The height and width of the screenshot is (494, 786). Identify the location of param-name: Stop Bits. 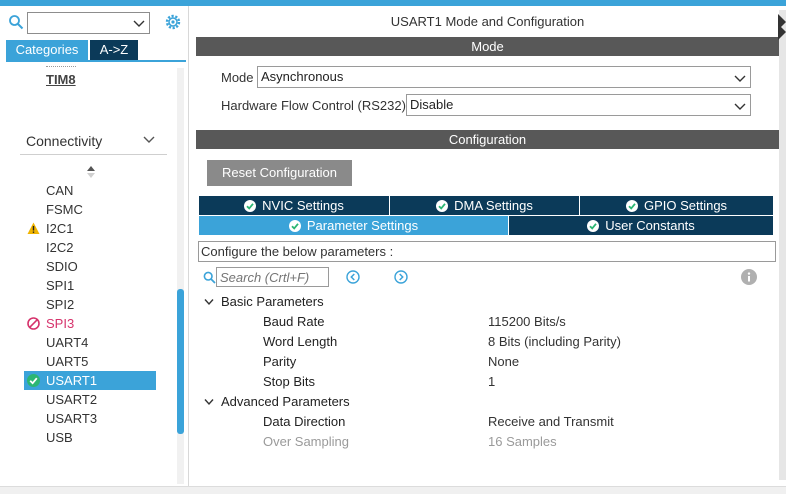
(289, 381).